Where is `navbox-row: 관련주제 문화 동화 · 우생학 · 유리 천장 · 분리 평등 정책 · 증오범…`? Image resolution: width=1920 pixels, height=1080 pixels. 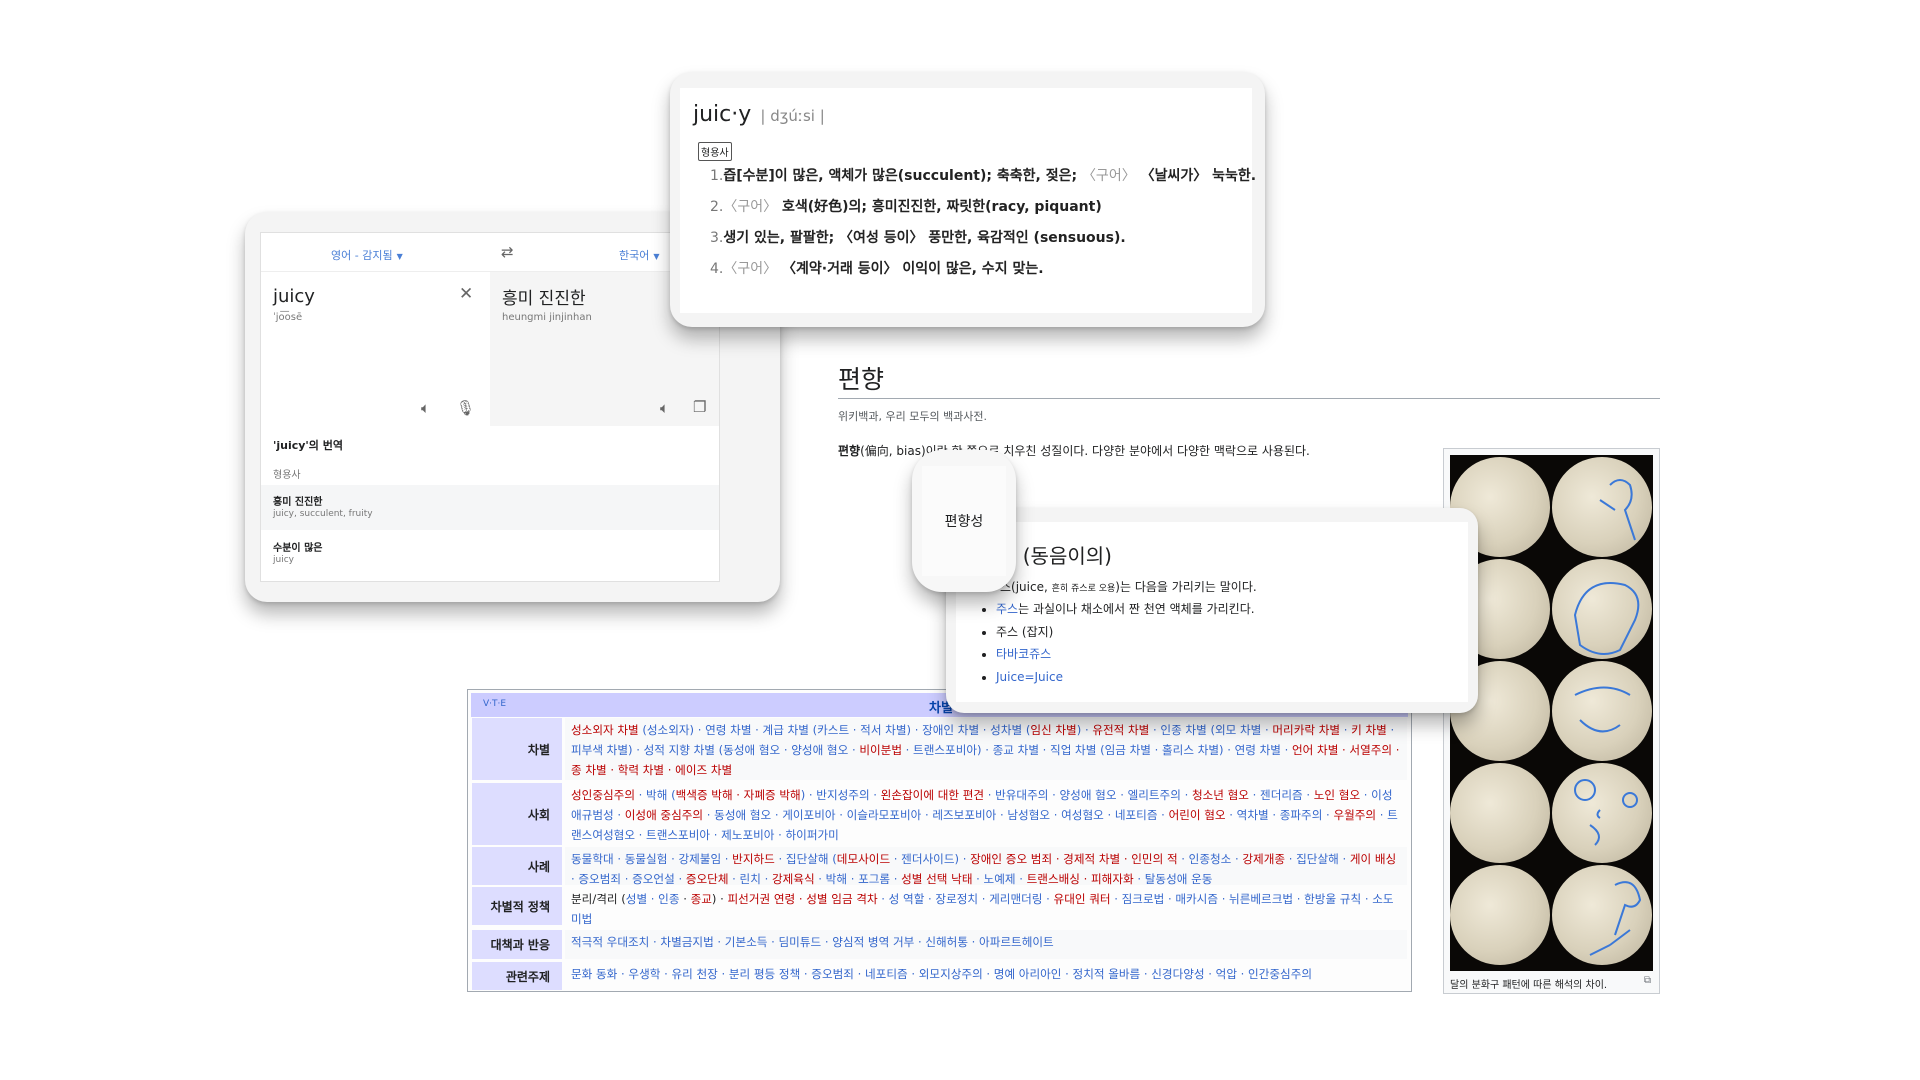
navbox-row: 관련주제 문화 동화 · 우생학 · 유리 천장 · 분리 평등 정책 · 증오범… is located at coordinates (939, 976).